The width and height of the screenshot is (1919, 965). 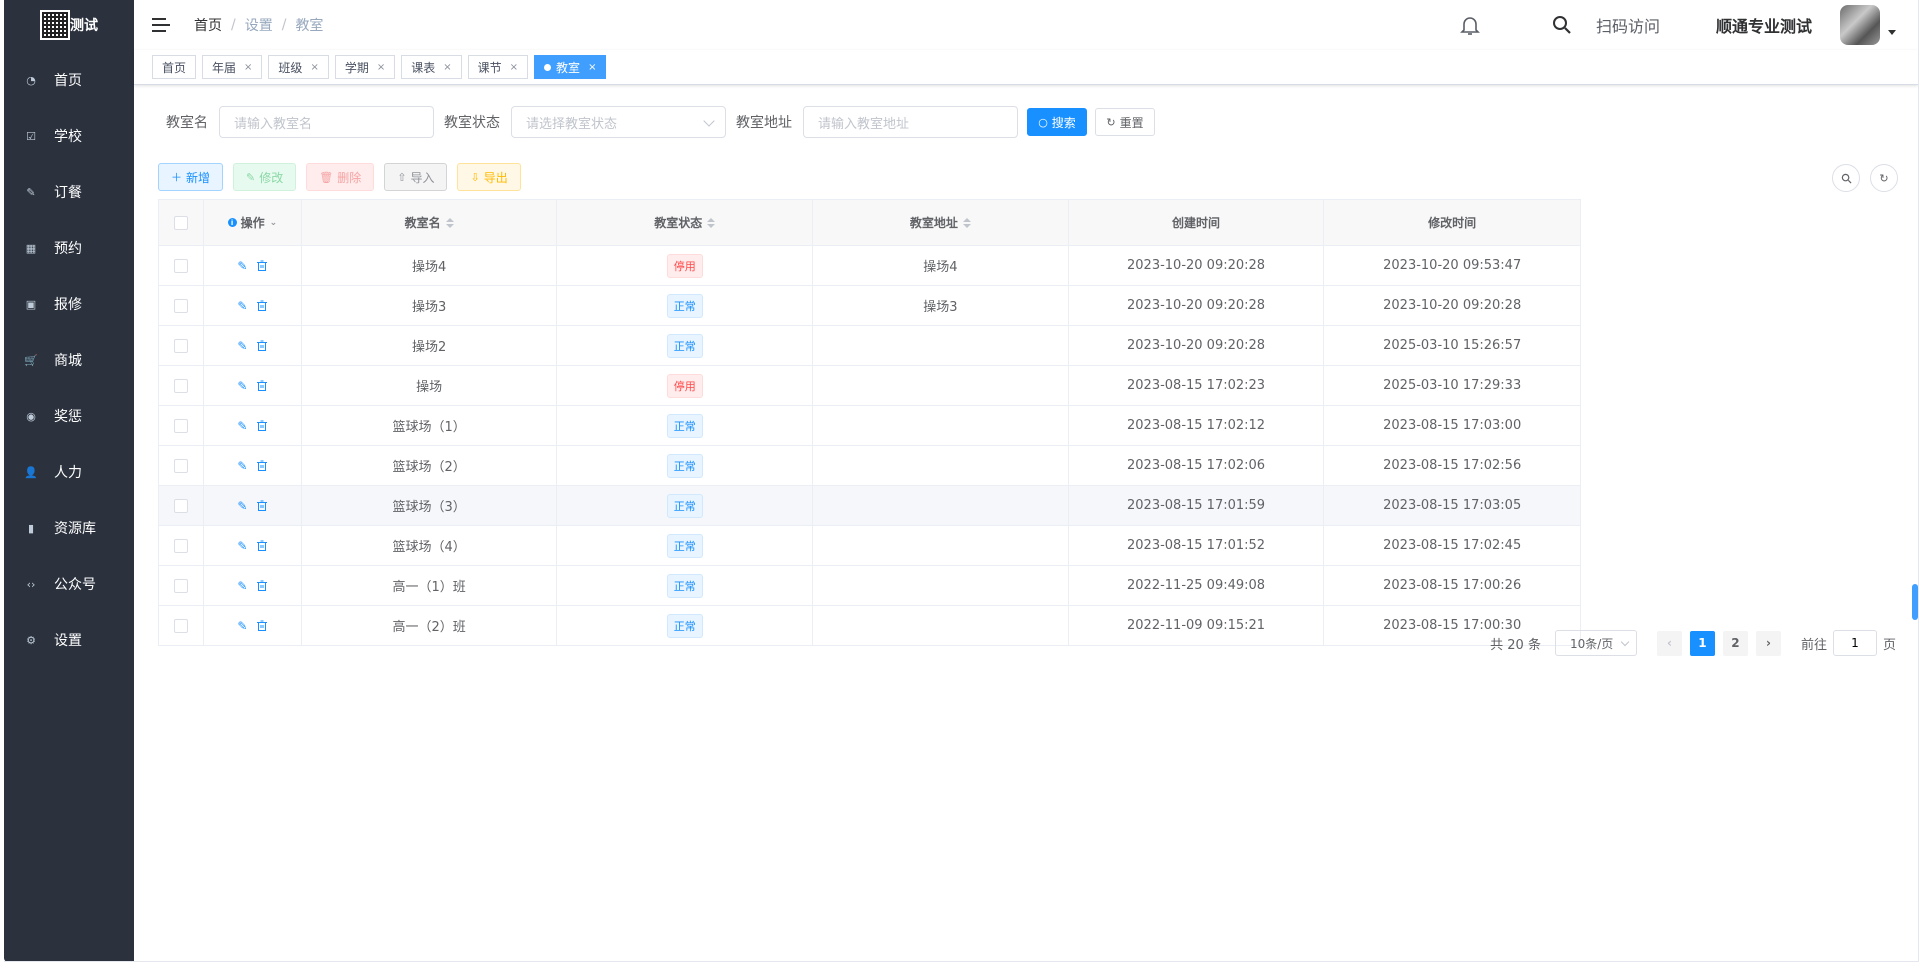 I want to click on logo: 测试, so click(x=69, y=25).